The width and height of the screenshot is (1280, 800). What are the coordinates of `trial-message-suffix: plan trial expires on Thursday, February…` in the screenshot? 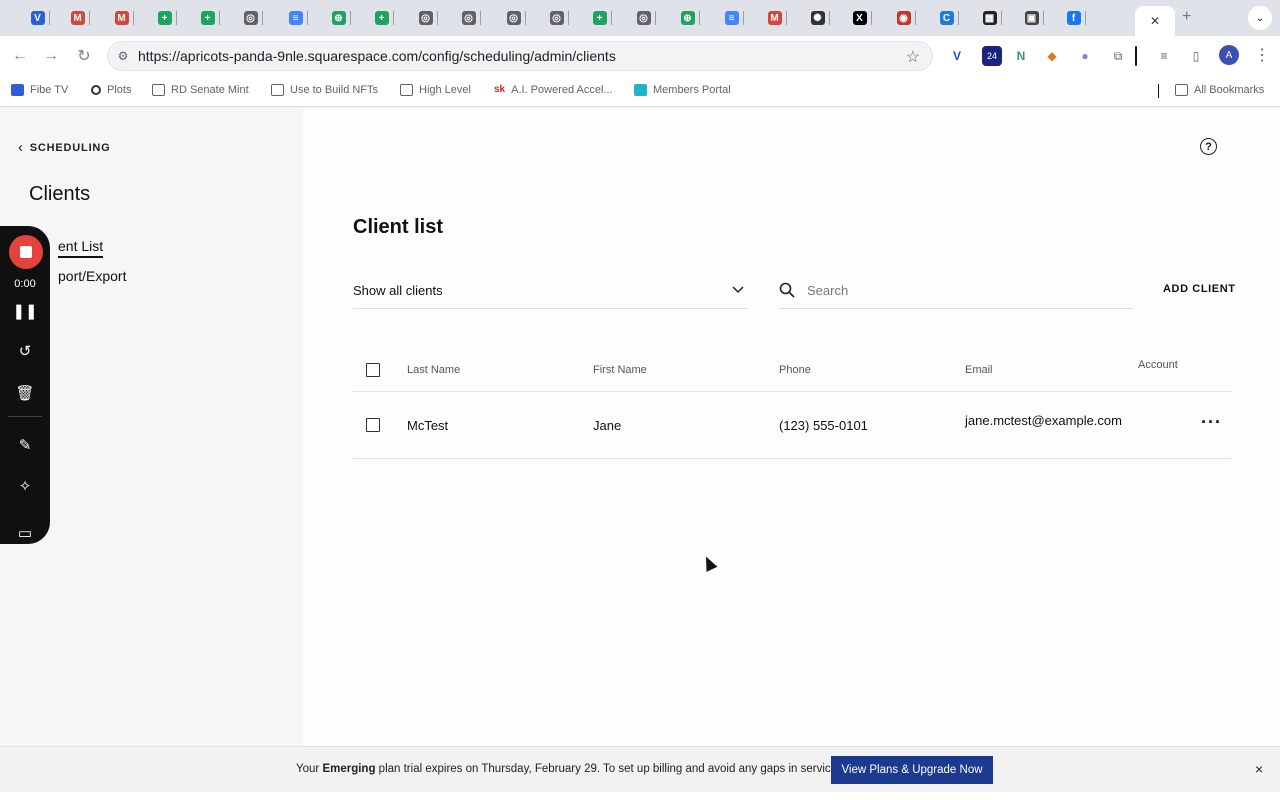 It's located at (606, 769).